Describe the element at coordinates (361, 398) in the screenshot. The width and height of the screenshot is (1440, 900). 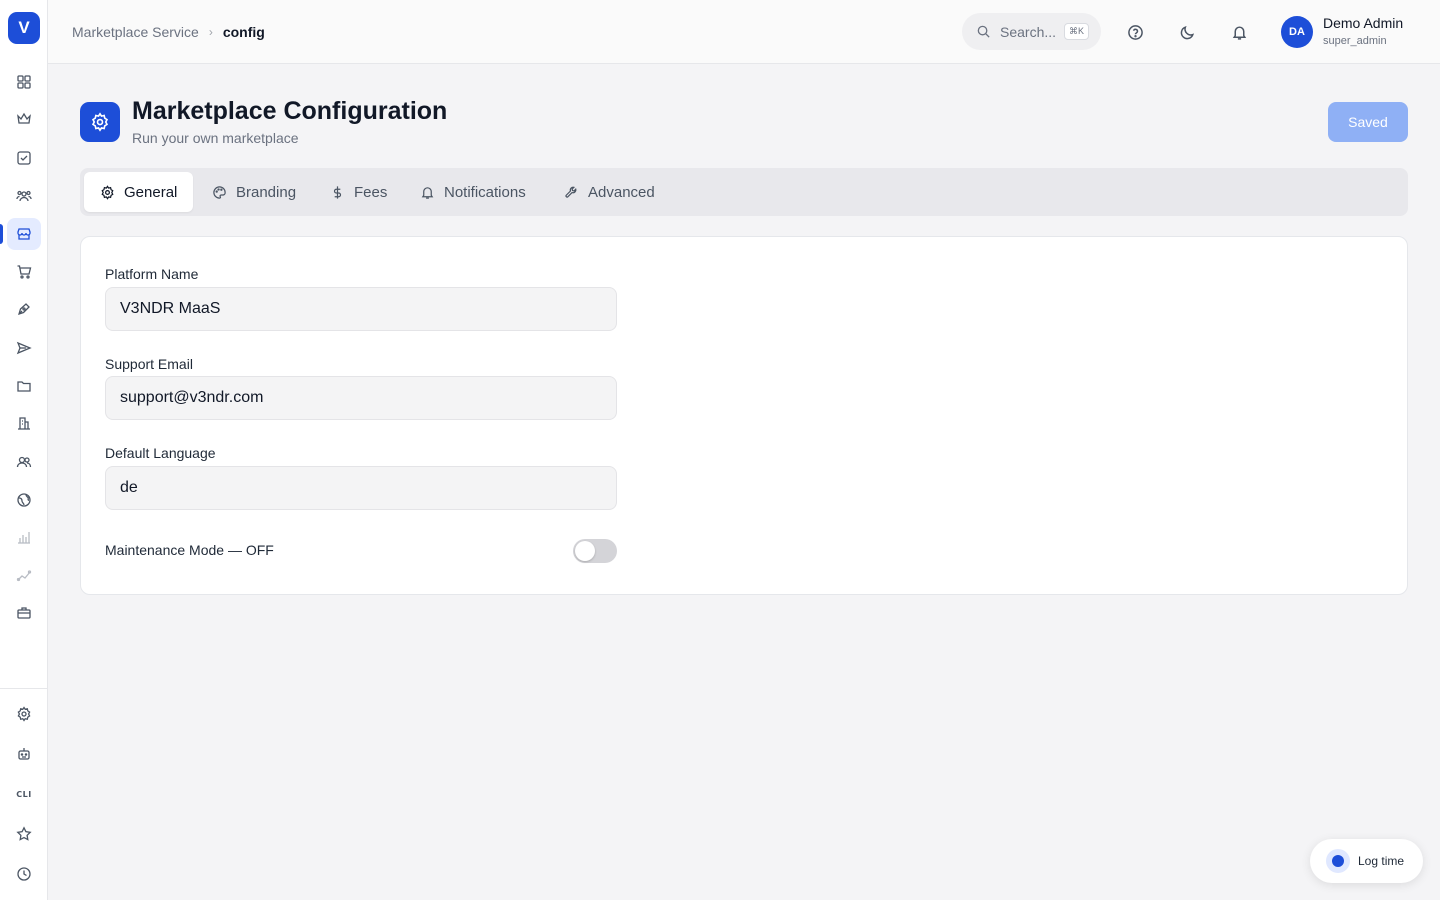
I see `support-email-input` at that location.